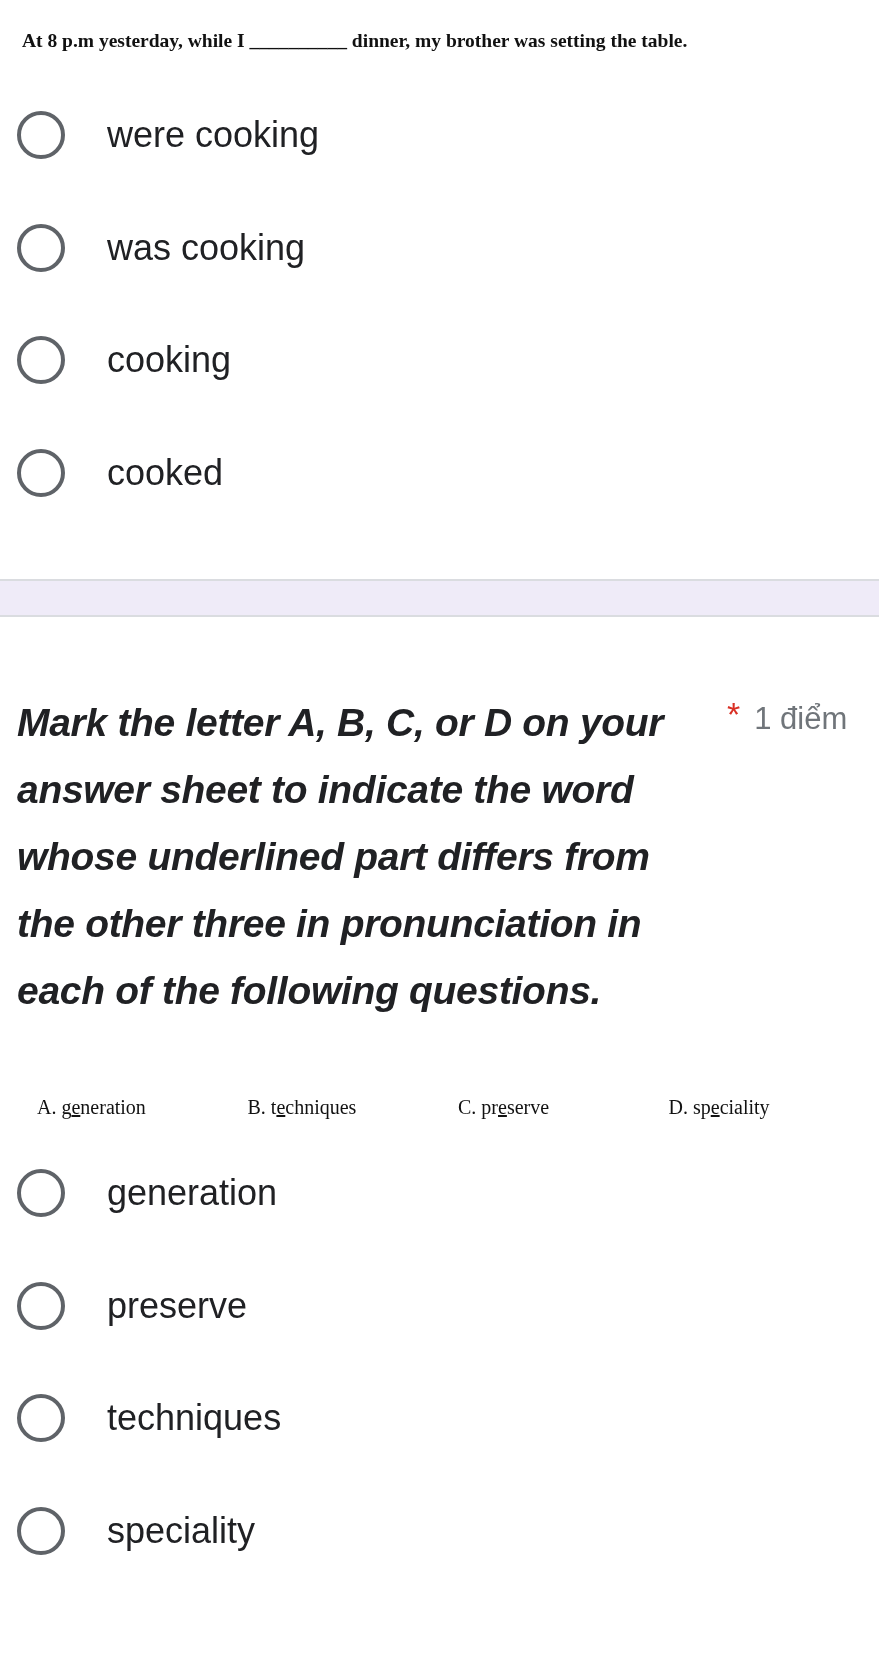 The width and height of the screenshot is (879, 1679). What do you see at coordinates (719, 1107) in the screenshot?
I see `answer-choice: D. speciality` at bounding box center [719, 1107].